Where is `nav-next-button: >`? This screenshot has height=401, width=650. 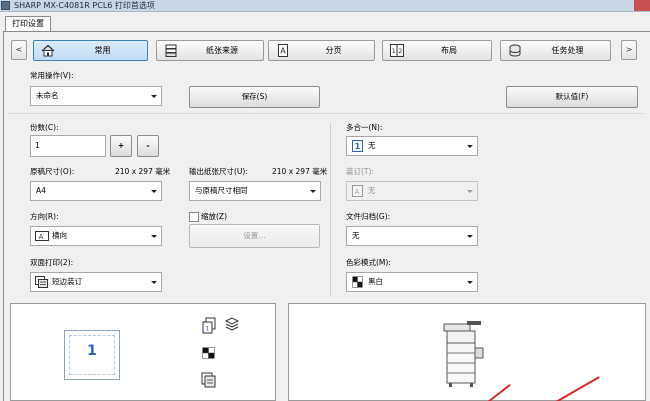
nav-next-button: > is located at coordinates (629, 50).